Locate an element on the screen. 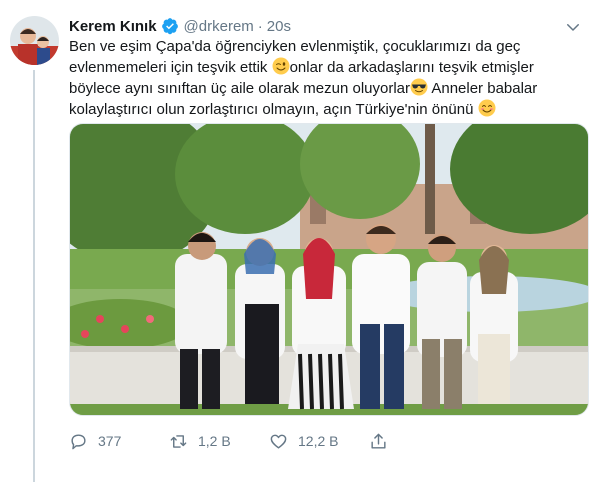 Image resolution: width=598 pixels, height=482 pixels. tweet-header: Kerem Kınık @drkerem · 20s is located at coordinates (328, 26).